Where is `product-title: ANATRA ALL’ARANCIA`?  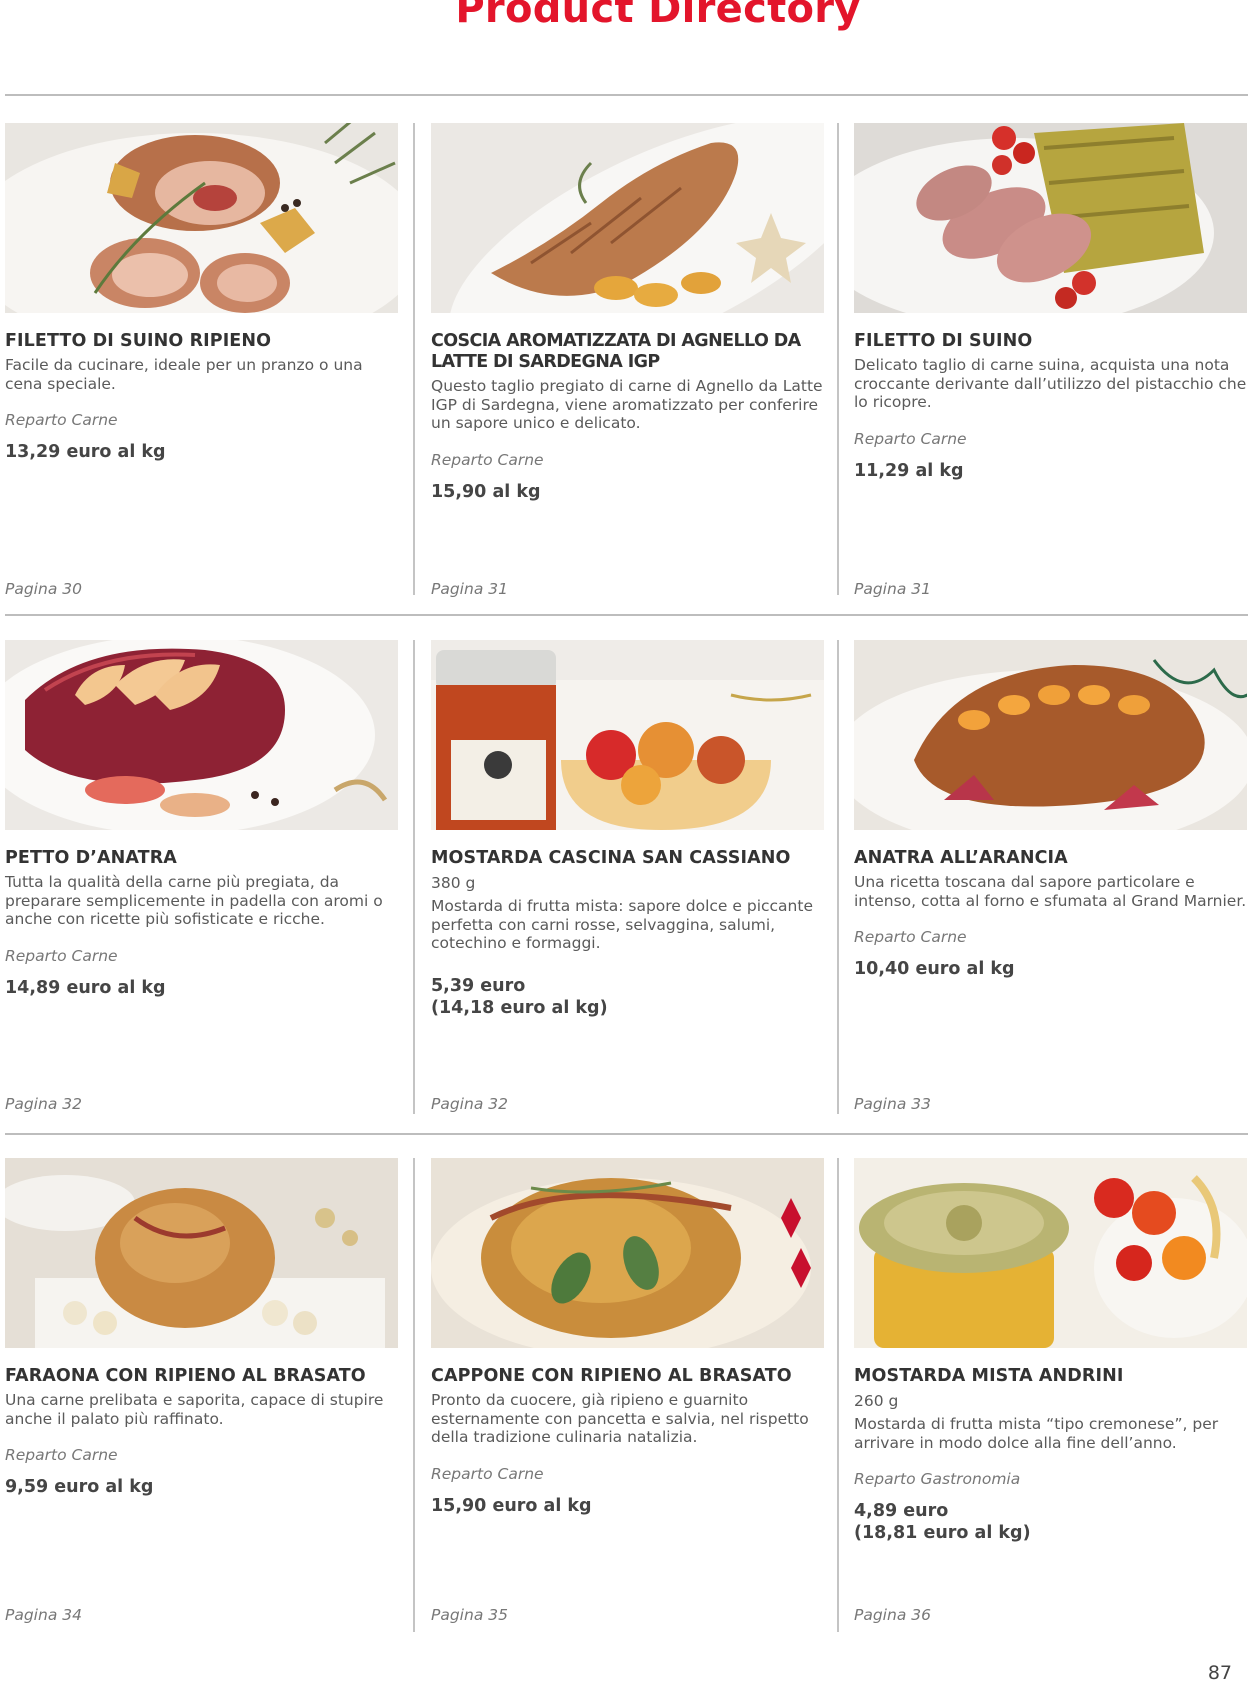 product-title: ANATRA ALL’ARANCIA is located at coordinates (961, 858).